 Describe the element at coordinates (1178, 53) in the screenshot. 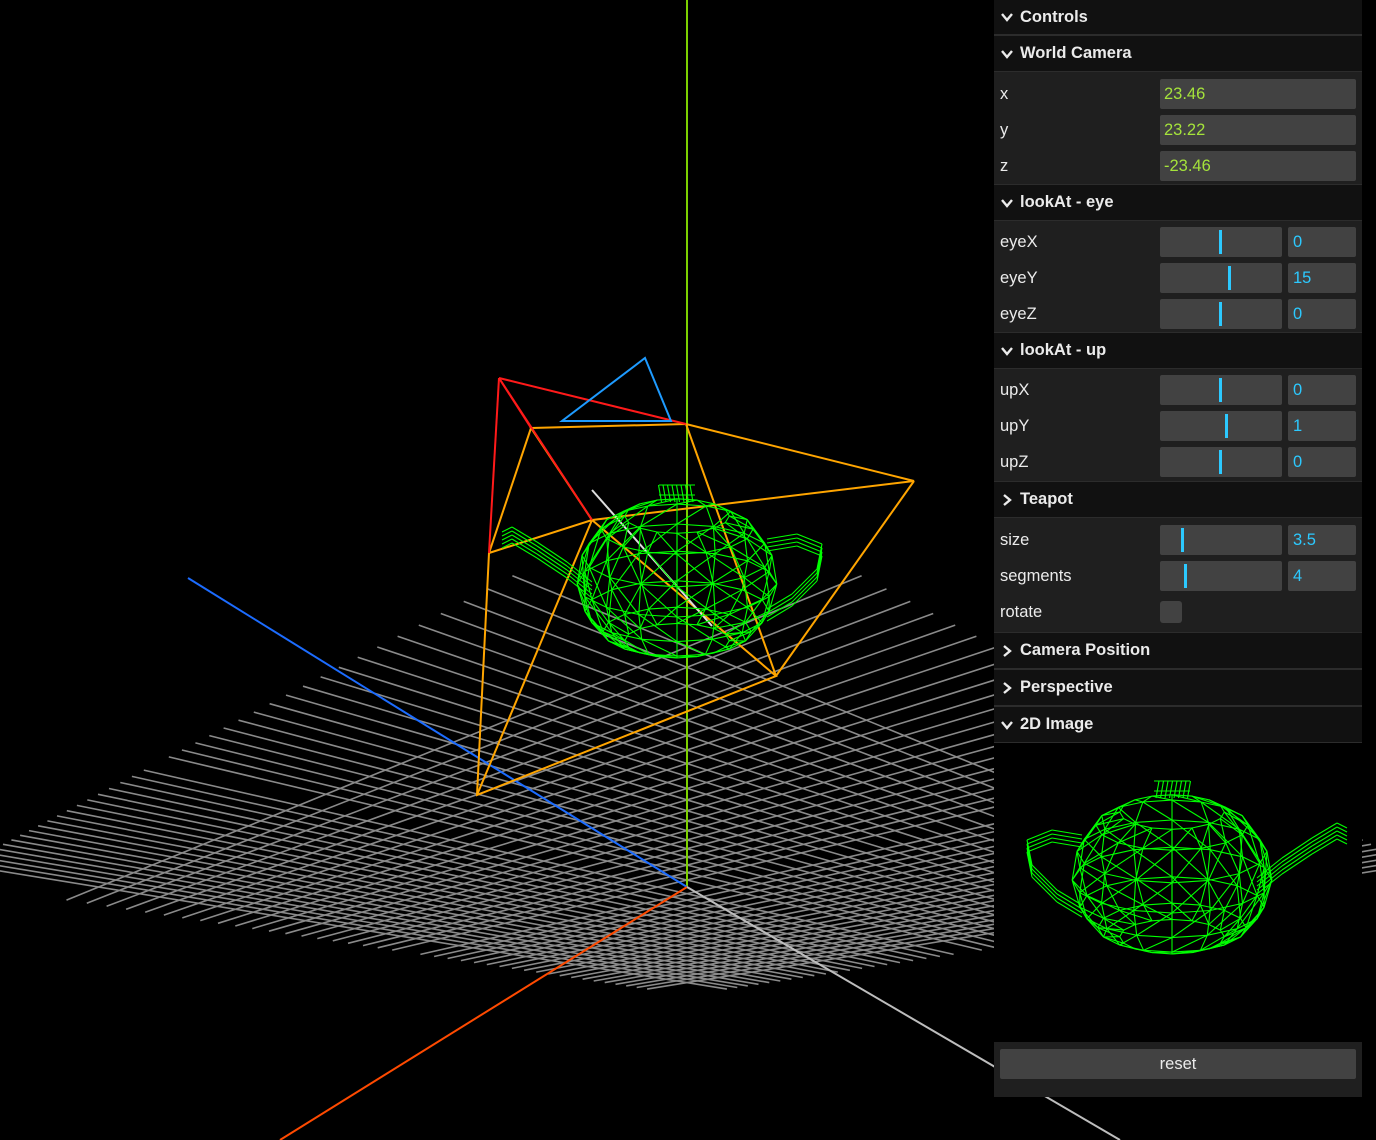

I see `folder-world-camera: World Camera` at that location.